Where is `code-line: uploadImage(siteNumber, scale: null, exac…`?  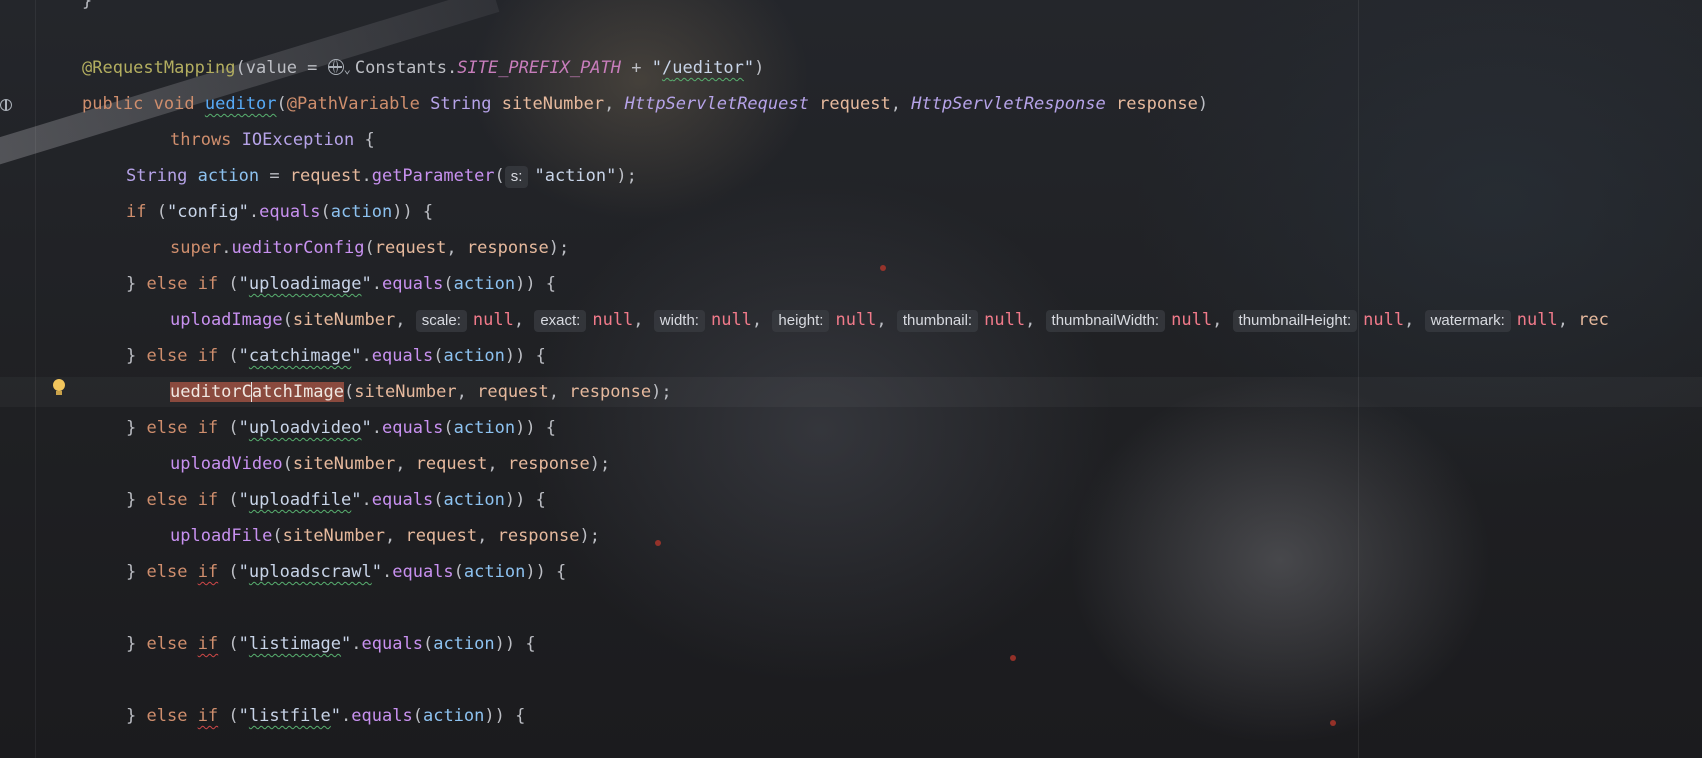
code-line: uploadImage(siteNumber, scale: null, exac… is located at coordinates (889, 320).